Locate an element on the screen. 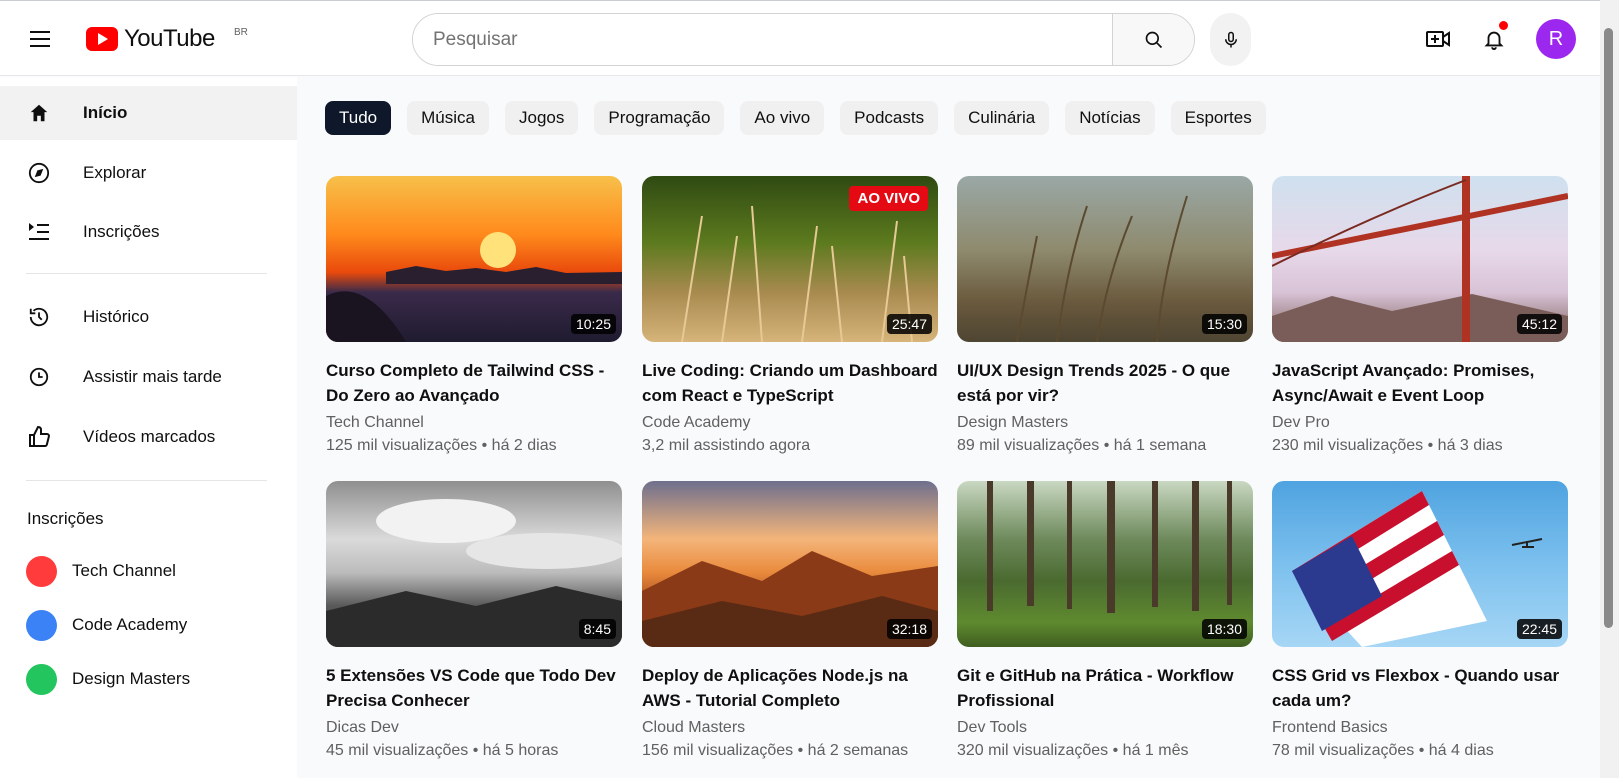  video-meta: 156 mil visualizações • há 2 semanas is located at coordinates (775, 750).